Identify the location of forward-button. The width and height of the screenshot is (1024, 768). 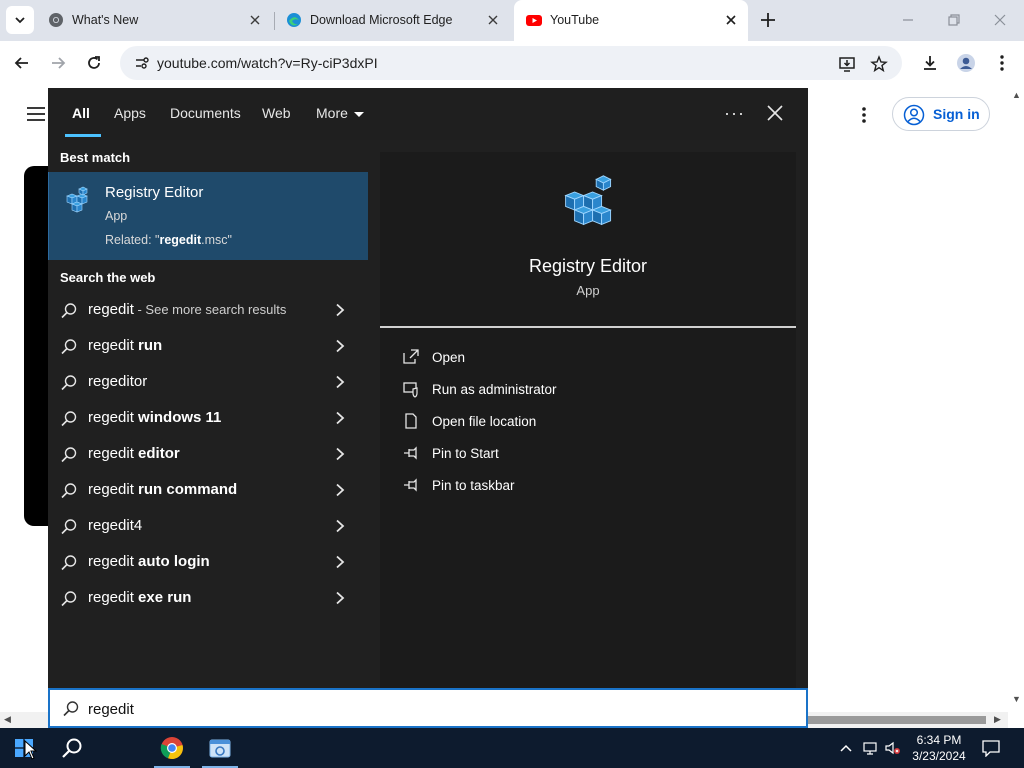
(58, 63).